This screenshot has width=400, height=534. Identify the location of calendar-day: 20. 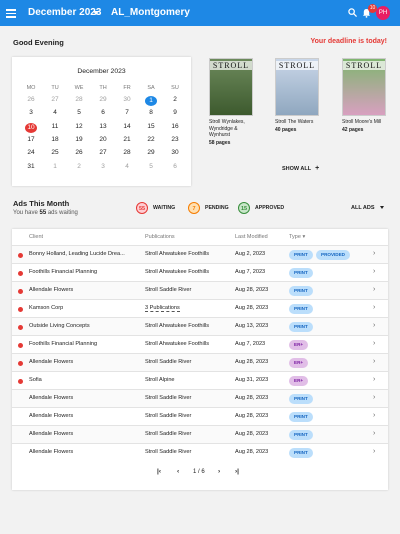
(103, 139).